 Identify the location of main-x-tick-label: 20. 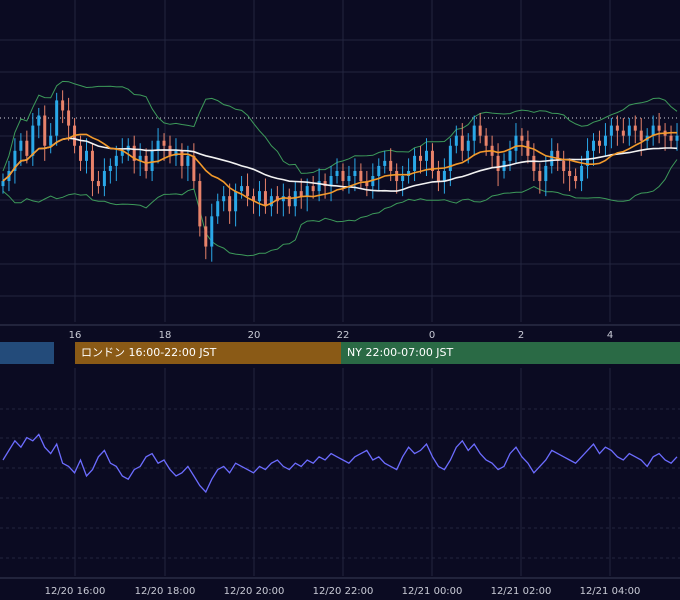
(254, 335).